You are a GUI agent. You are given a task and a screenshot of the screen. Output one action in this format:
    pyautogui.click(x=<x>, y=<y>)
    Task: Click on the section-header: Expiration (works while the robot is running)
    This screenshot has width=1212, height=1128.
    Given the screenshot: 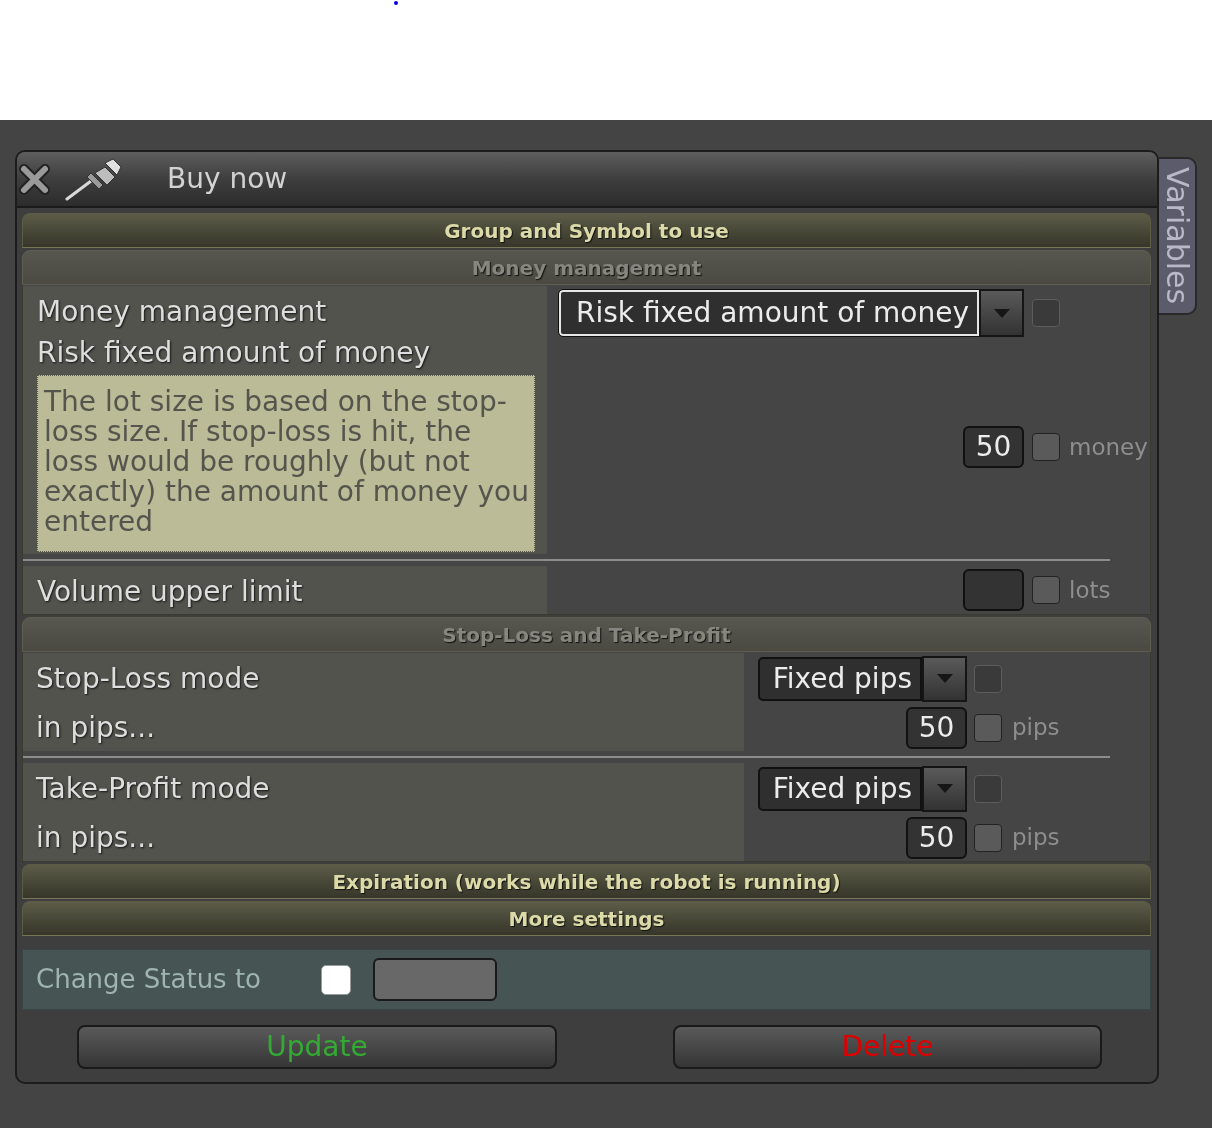 What is the action you would take?
    pyautogui.click(x=586, y=881)
    